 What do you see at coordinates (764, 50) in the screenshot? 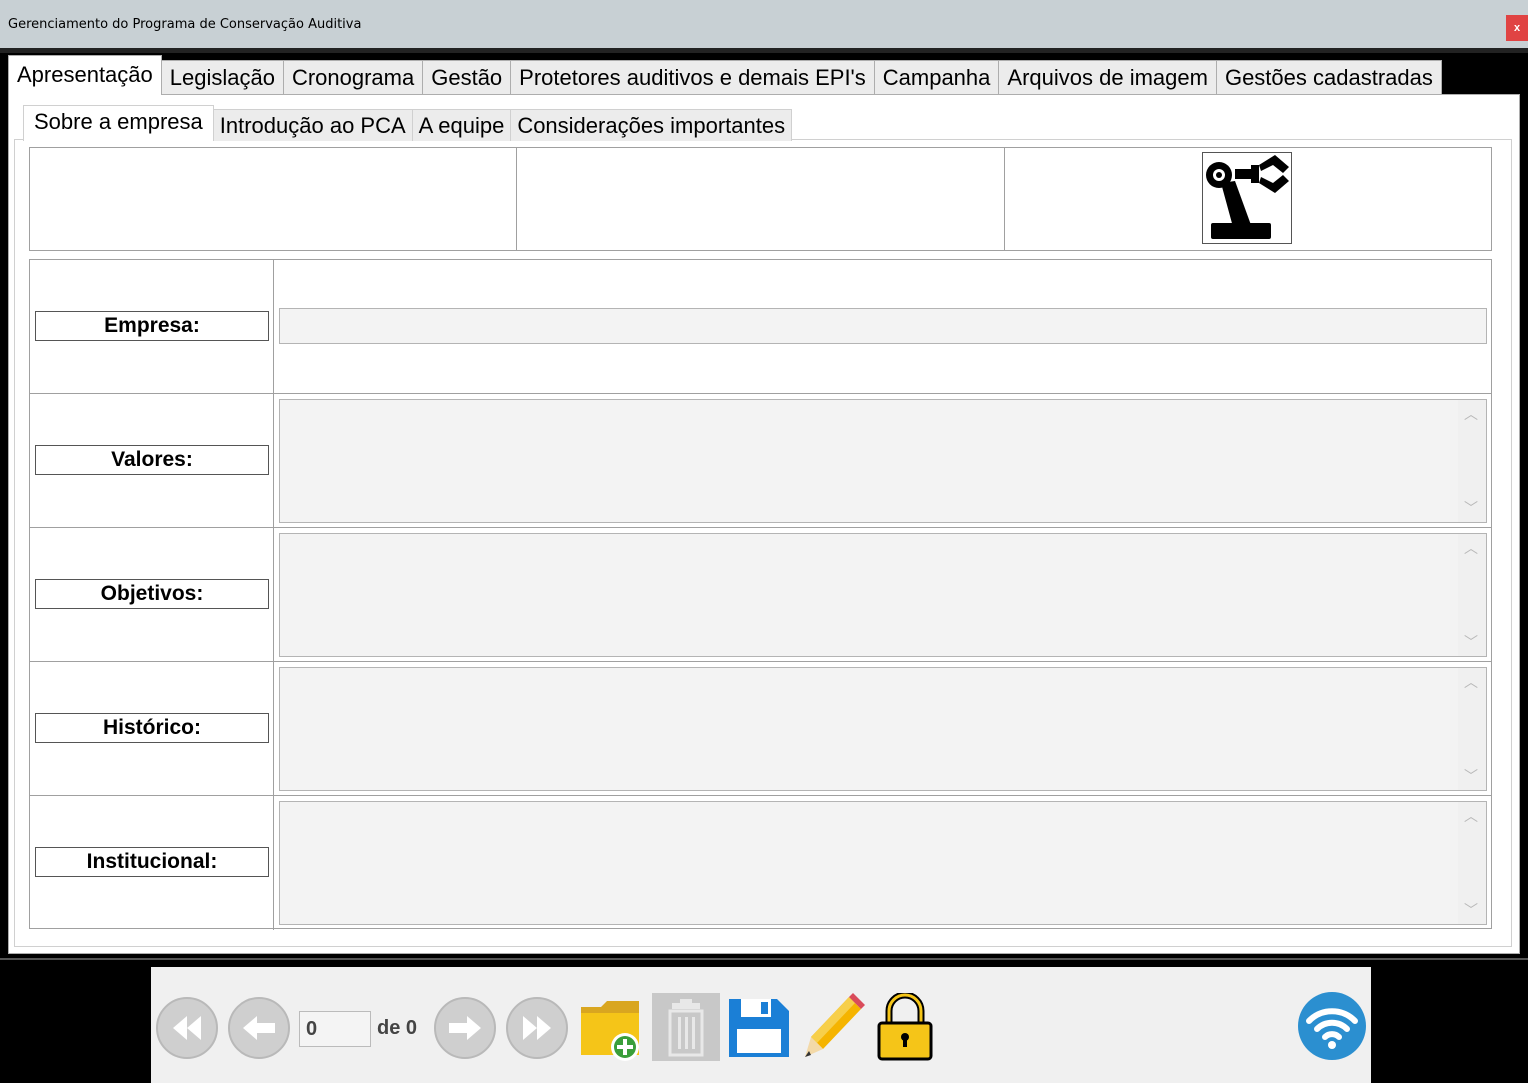
I see `title-separator` at bounding box center [764, 50].